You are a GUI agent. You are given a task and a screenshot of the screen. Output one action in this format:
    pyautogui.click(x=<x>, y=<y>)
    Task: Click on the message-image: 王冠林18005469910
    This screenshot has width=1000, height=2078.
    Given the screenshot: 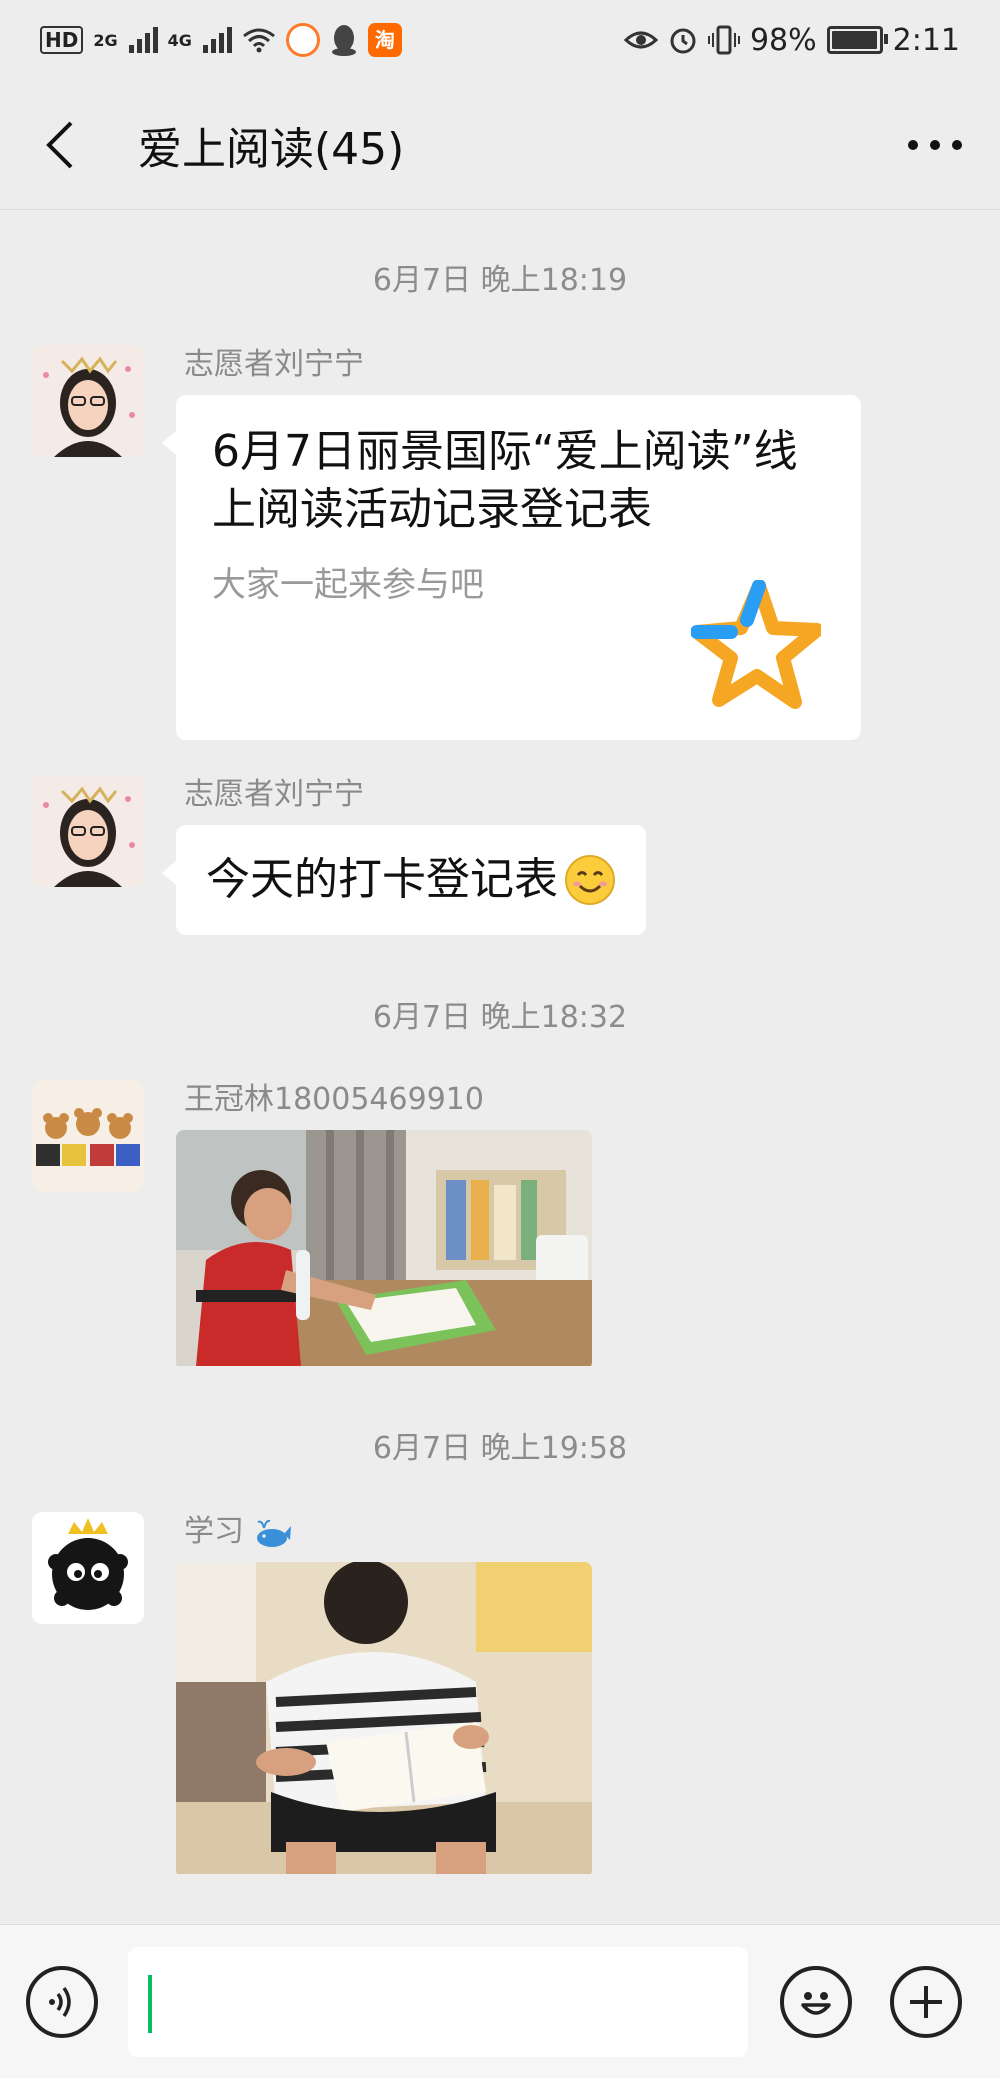 What is the action you would take?
    pyautogui.click(x=312, y=1225)
    